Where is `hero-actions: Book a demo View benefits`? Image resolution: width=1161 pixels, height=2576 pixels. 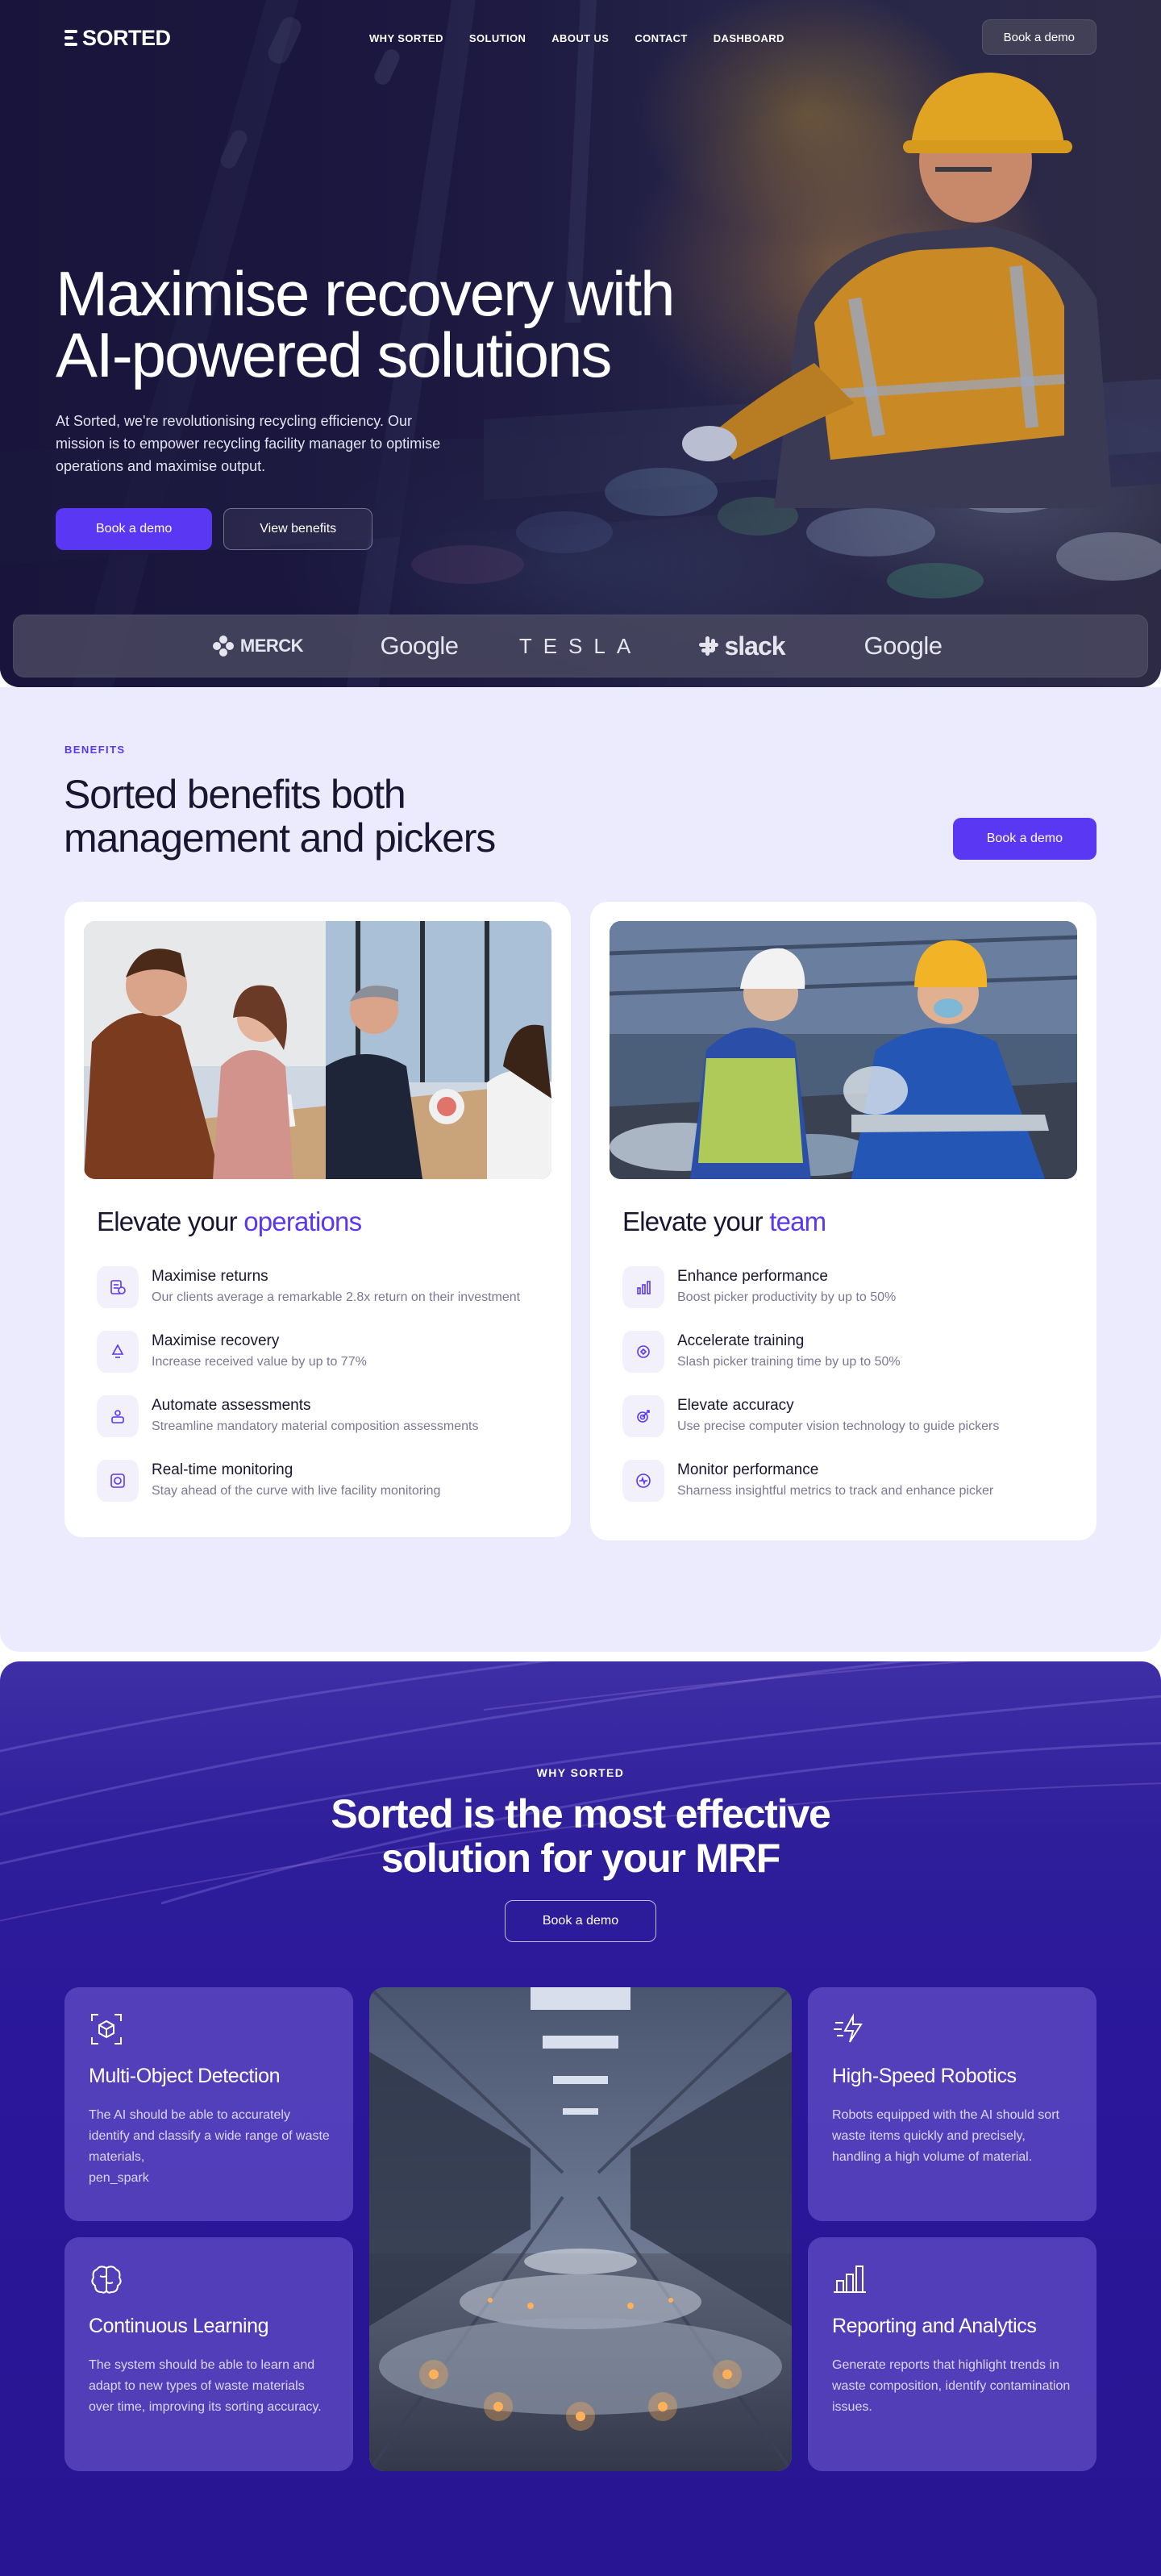 hero-actions: Book a demo View benefits is located at coordinates (214, 529).